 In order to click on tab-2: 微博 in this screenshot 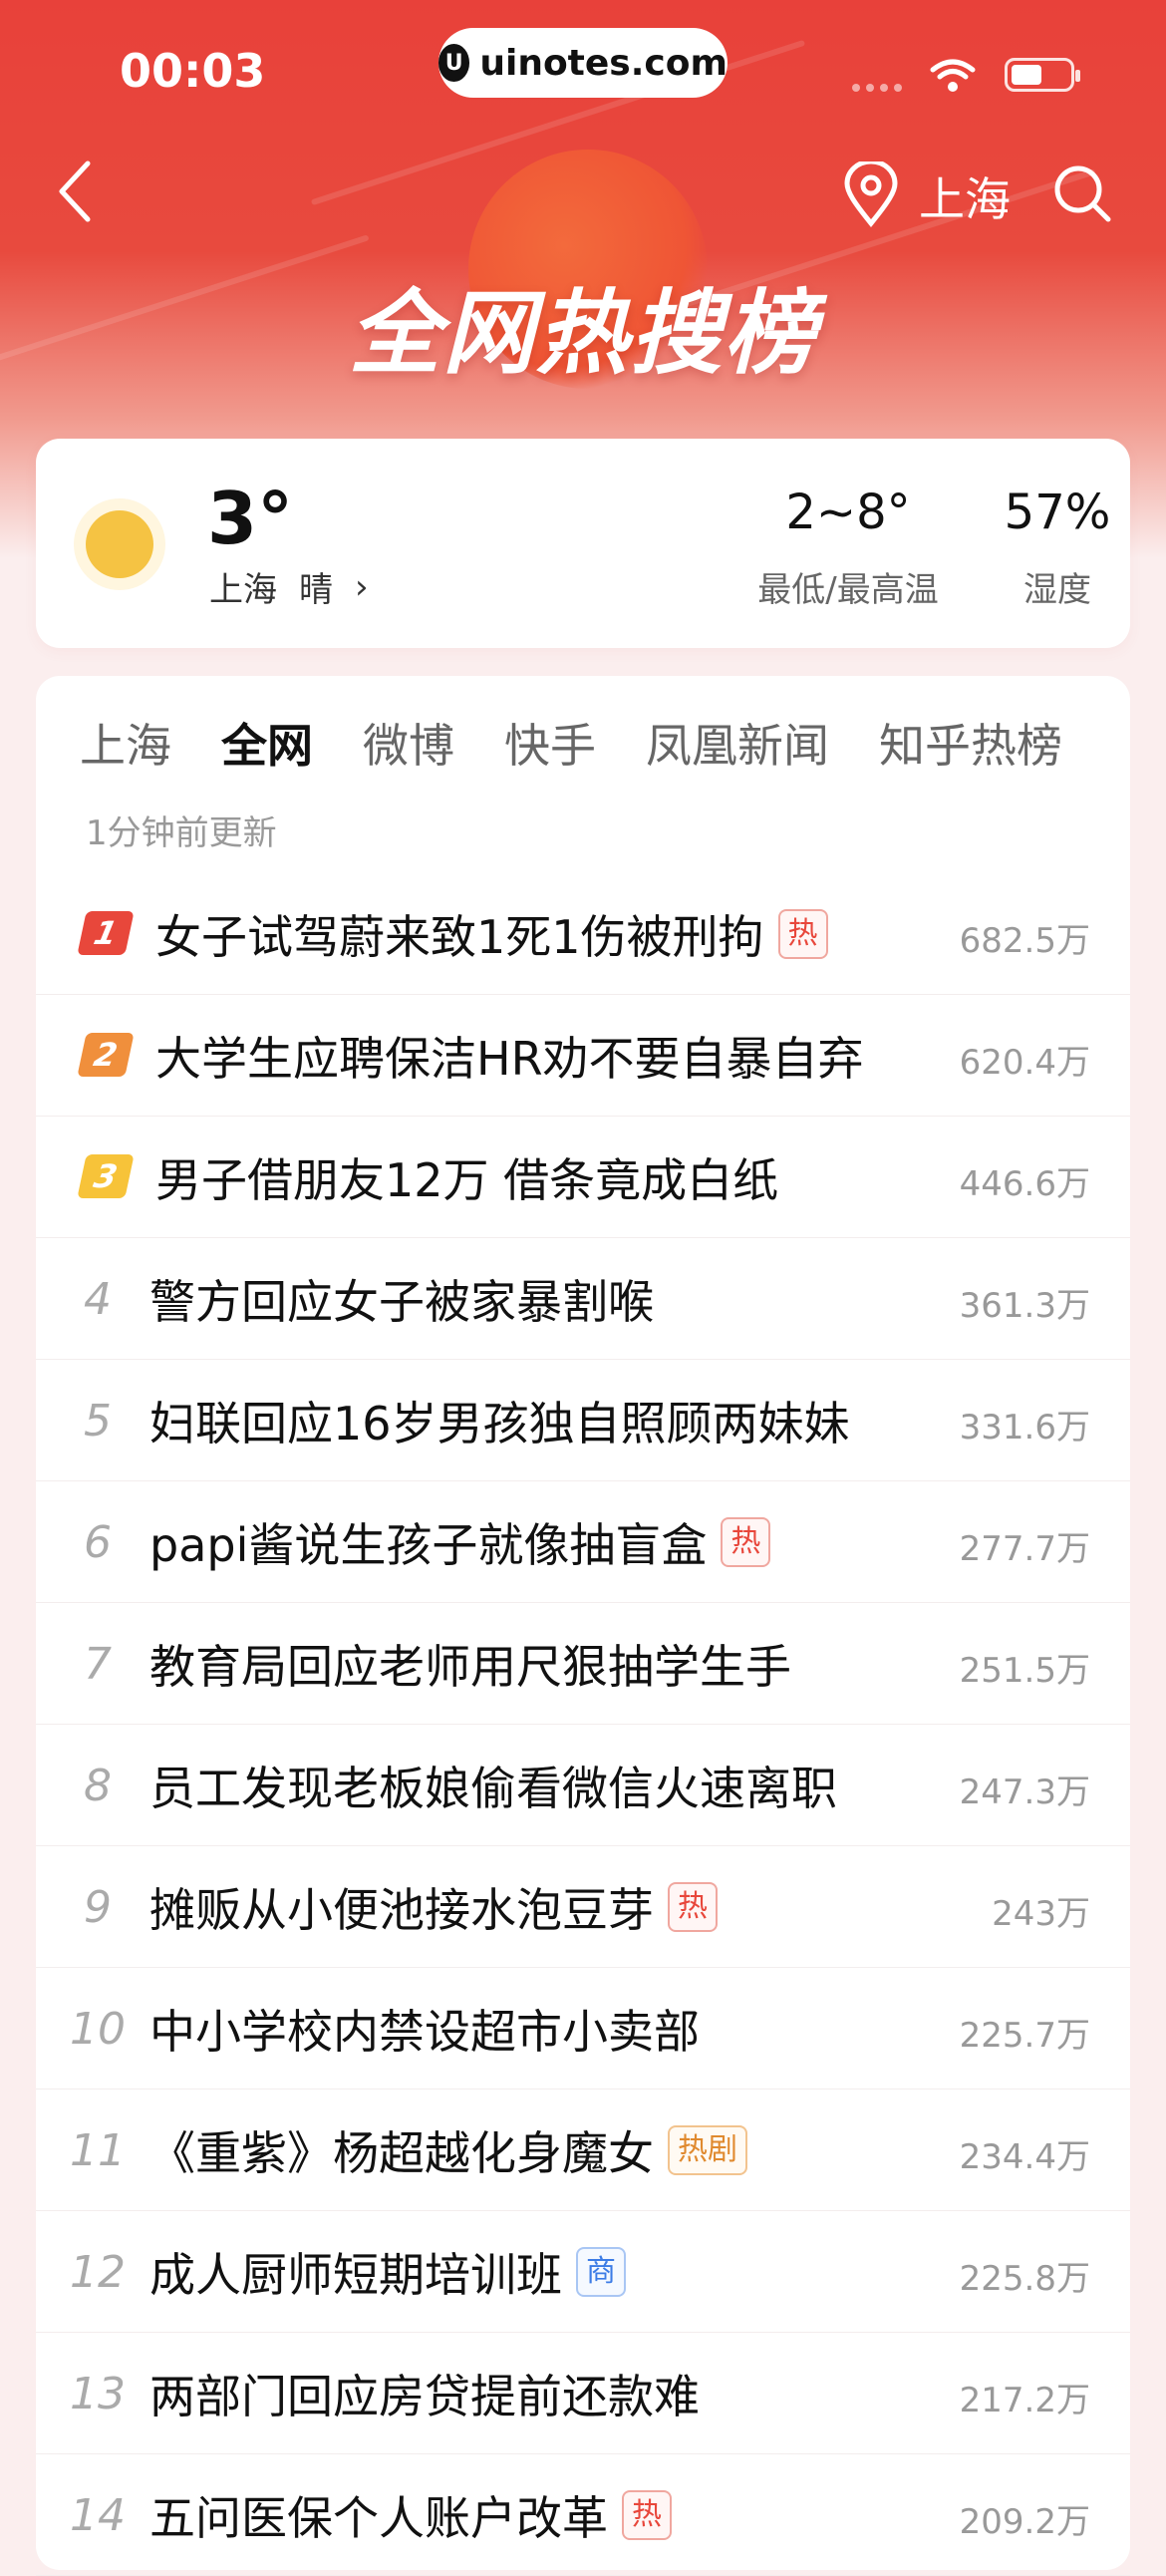, I will do `click(408, 743)`.